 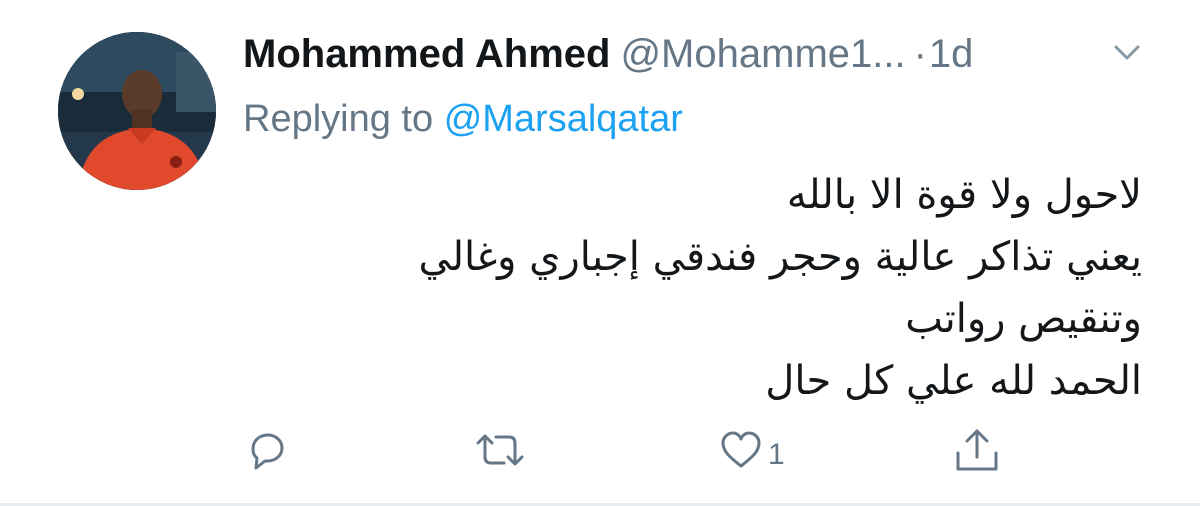 I want to click on replying-to: Replying to @Marsalqatar, so click(x=463, y=119).